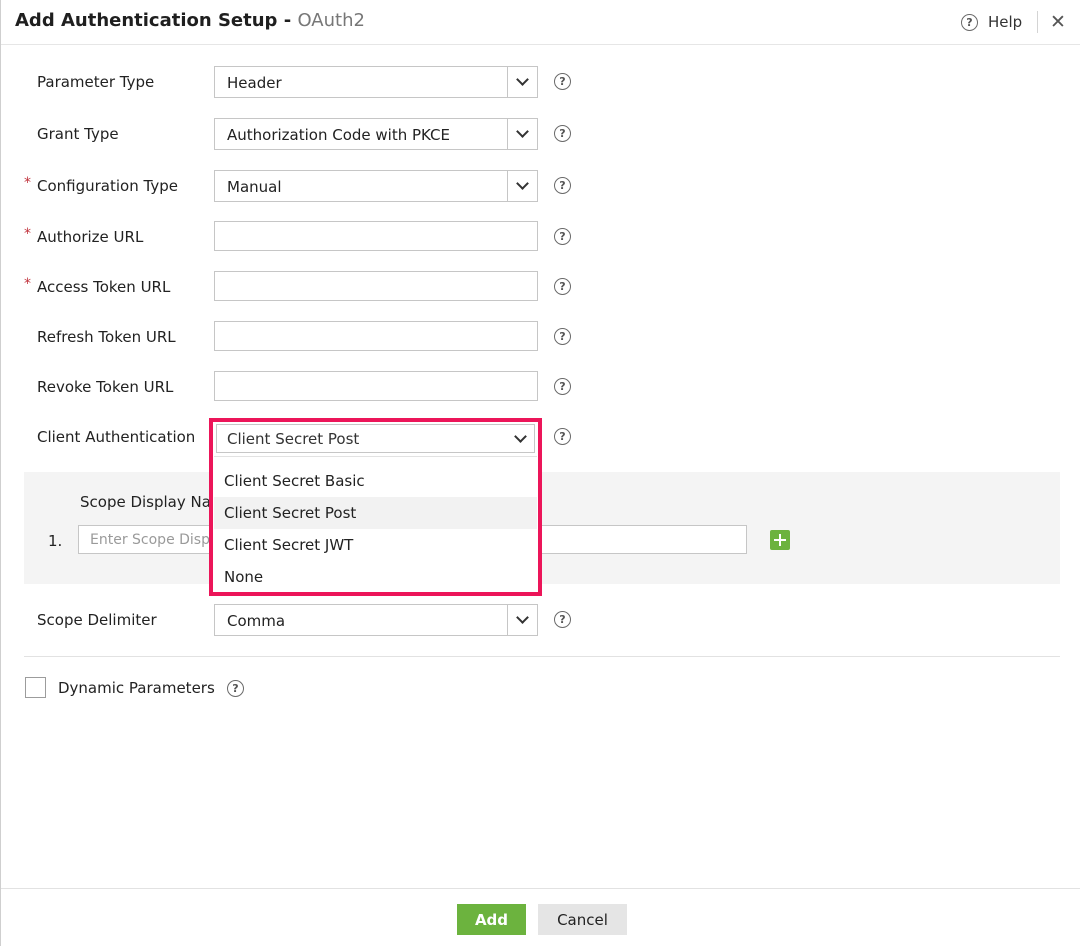  What do you see at coordinates (375, 438) in the screenshot?
I see `client-authentication-select: Client Secret Post` at bounding box center [375, 438].